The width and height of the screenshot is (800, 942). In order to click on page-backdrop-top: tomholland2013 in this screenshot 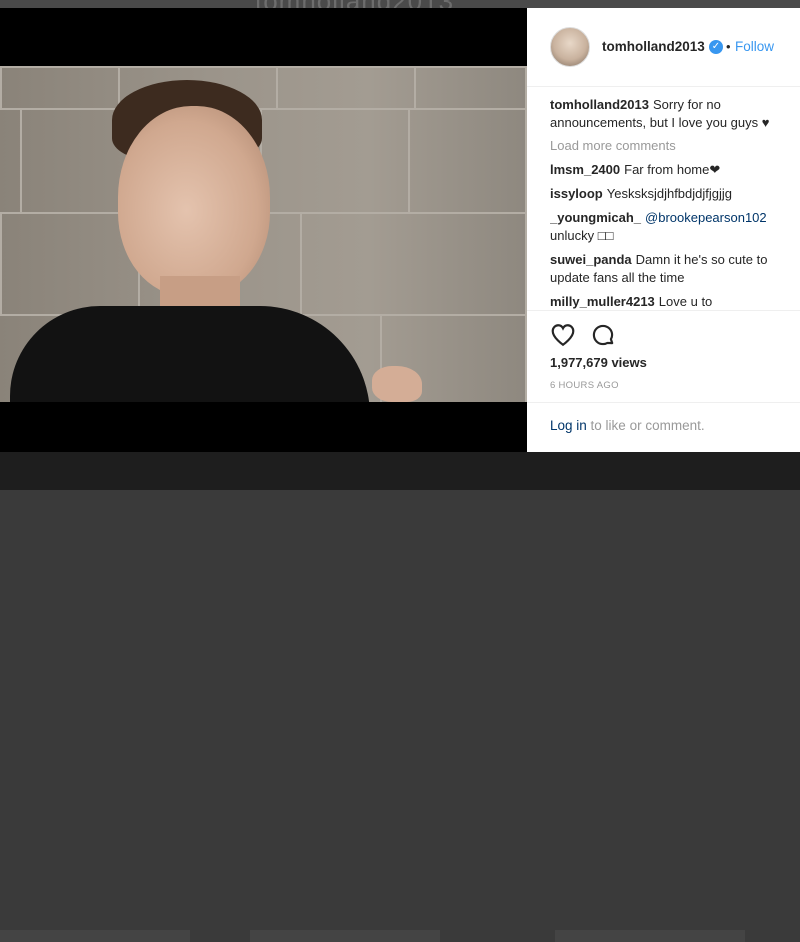, I will do `click(400, 8)`.